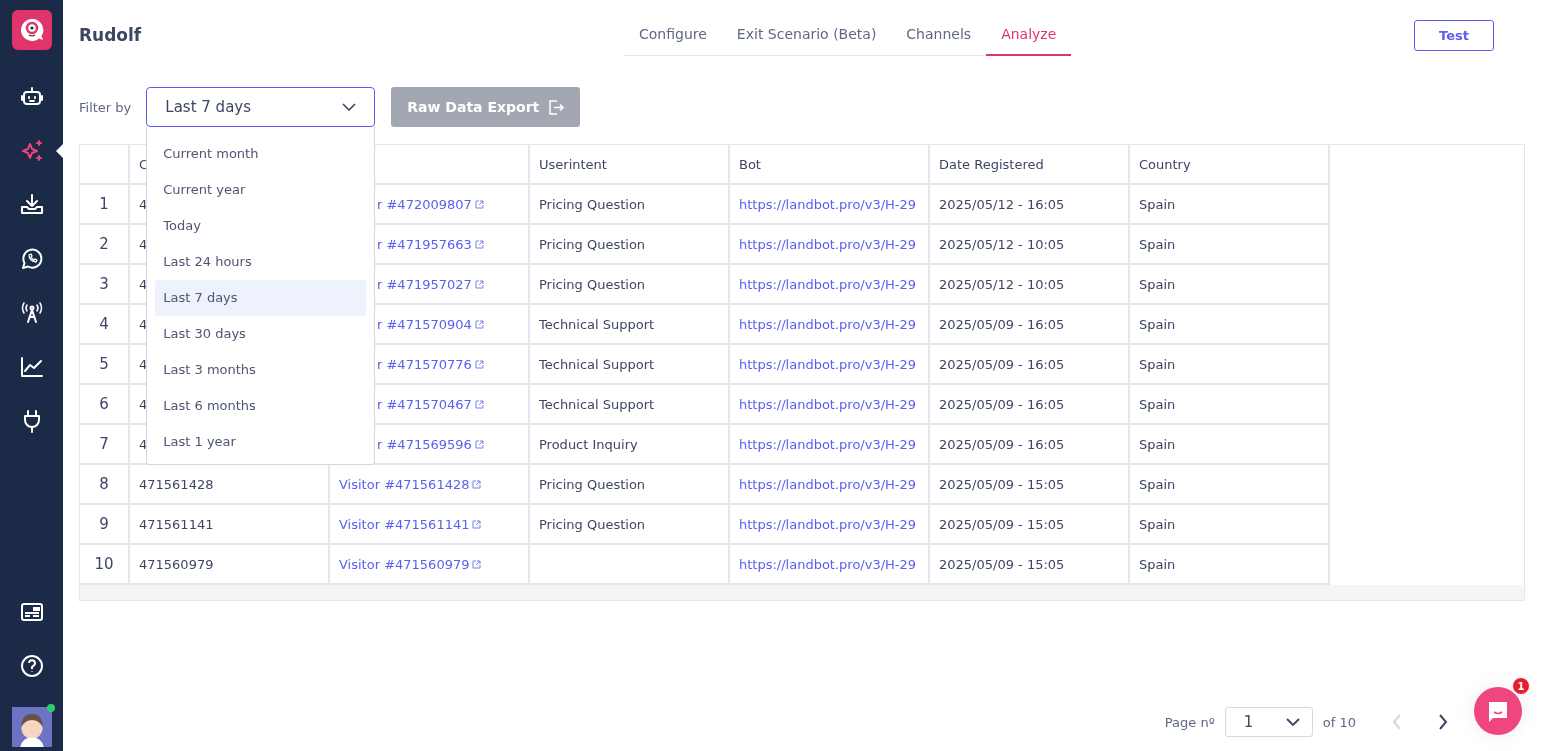 The image size is (1542, 751). I want to click on visitor-link: Visitor #471560979, so click(404, 564).